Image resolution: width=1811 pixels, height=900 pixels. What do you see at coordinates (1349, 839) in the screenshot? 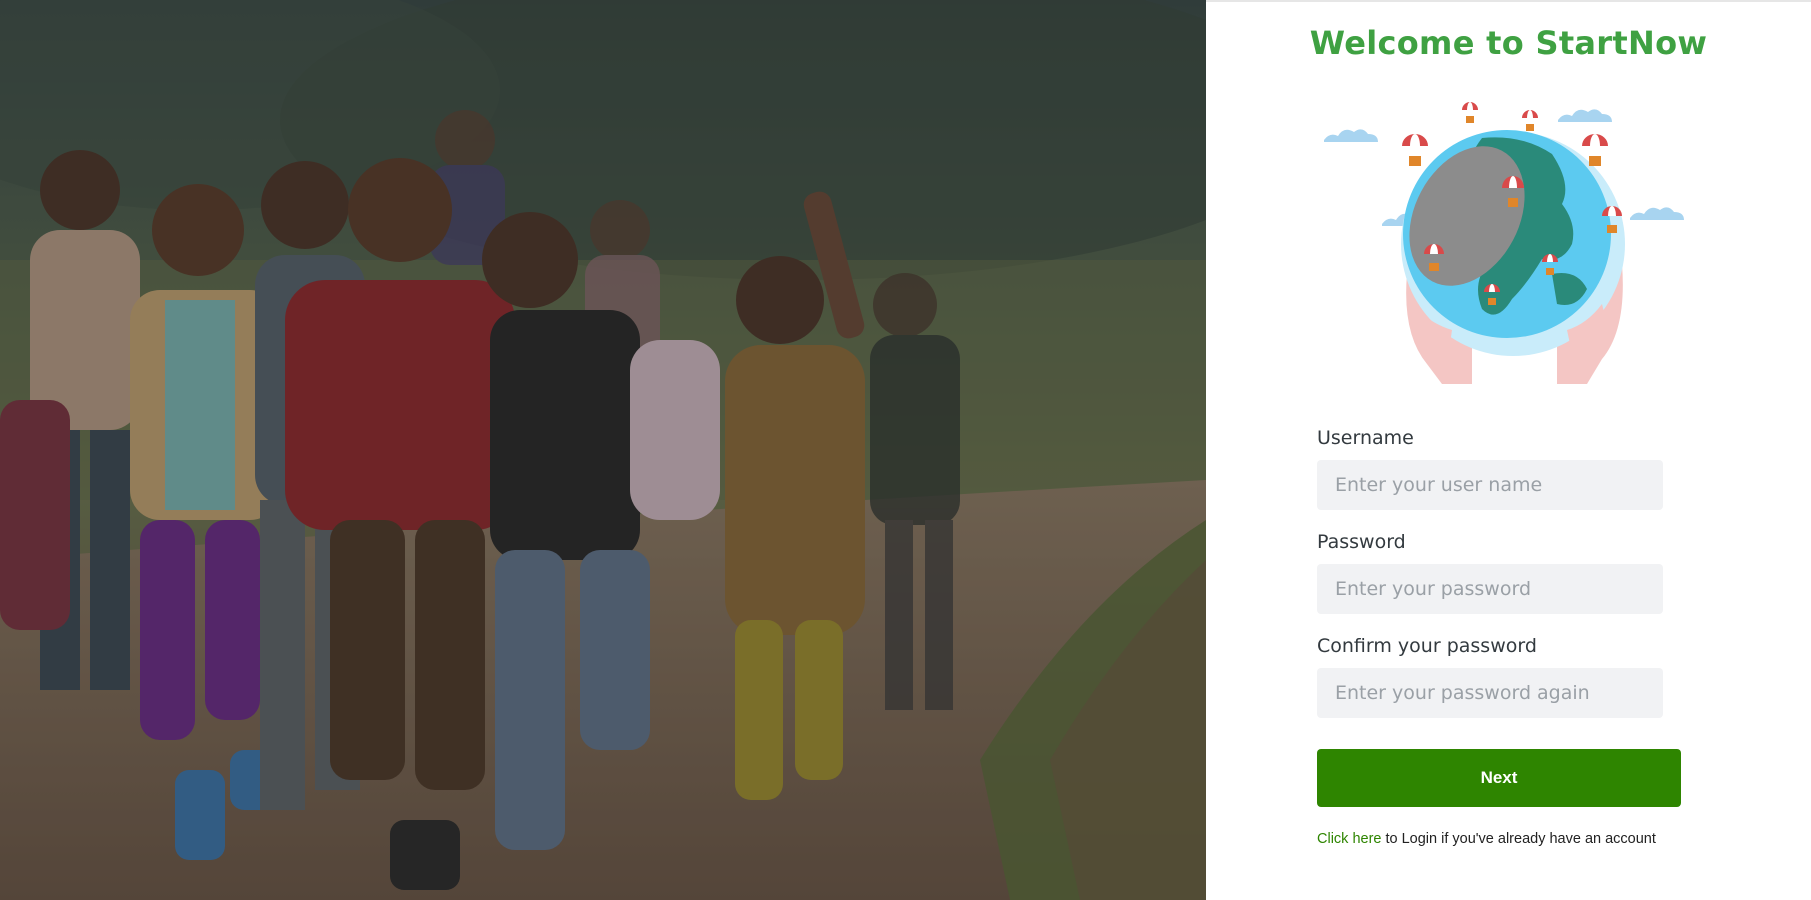
I see `login-link: Click here` at bounding box center [1349, 839].